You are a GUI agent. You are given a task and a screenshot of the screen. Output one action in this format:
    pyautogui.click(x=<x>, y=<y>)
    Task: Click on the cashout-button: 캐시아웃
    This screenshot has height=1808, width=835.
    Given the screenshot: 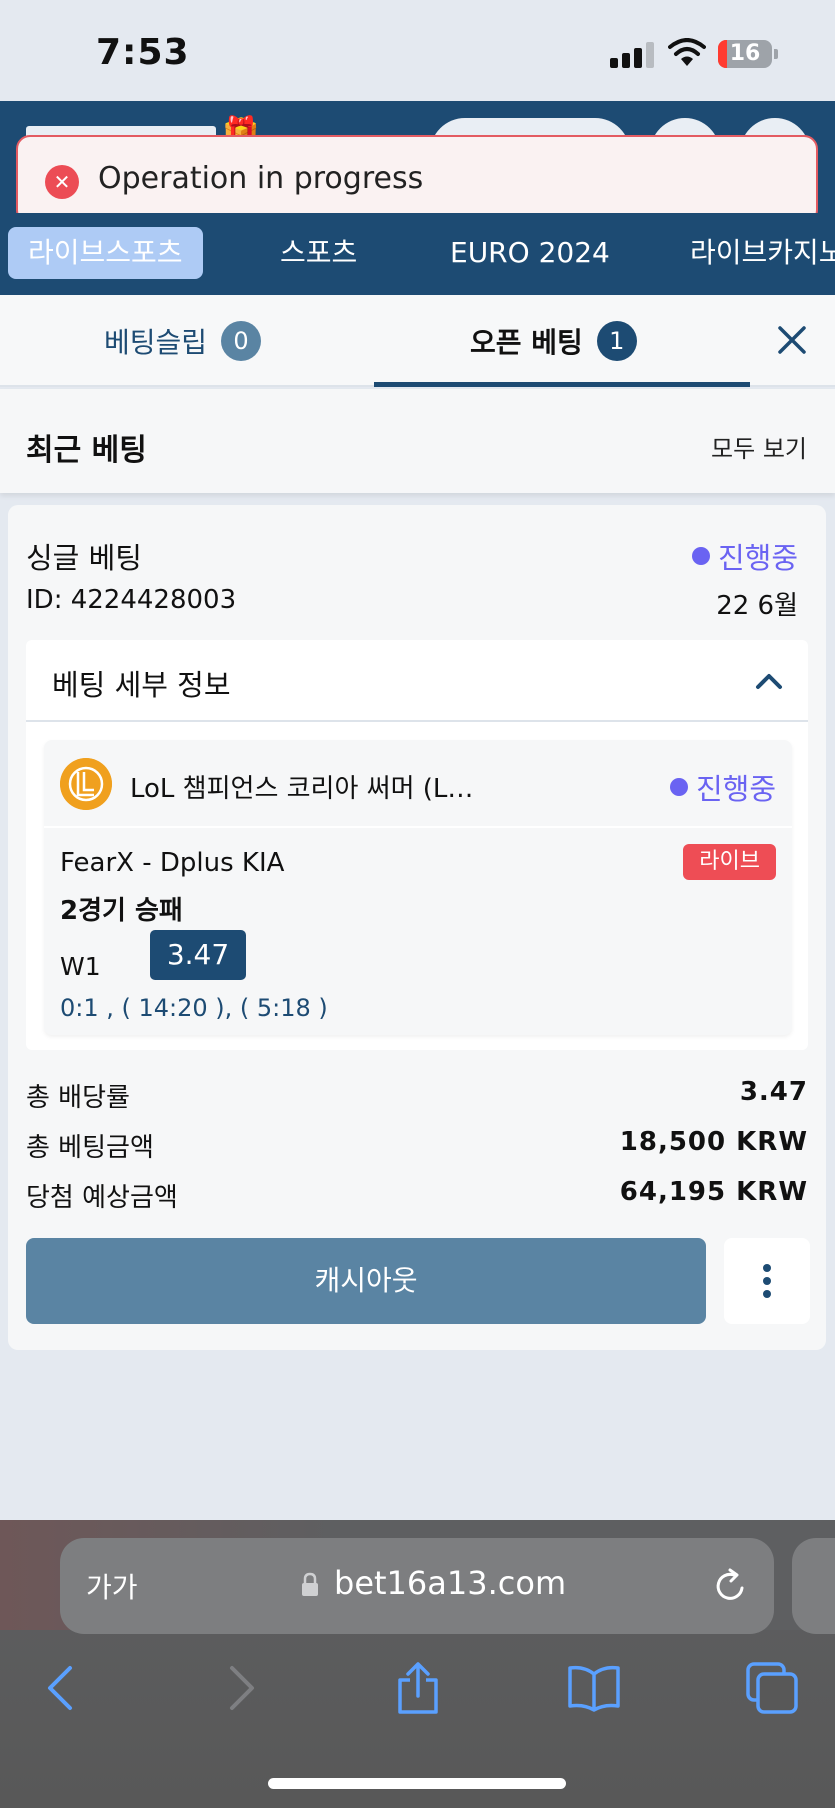 What is the action you would take?
    pyautogui.click(x=366, y=1281)
    